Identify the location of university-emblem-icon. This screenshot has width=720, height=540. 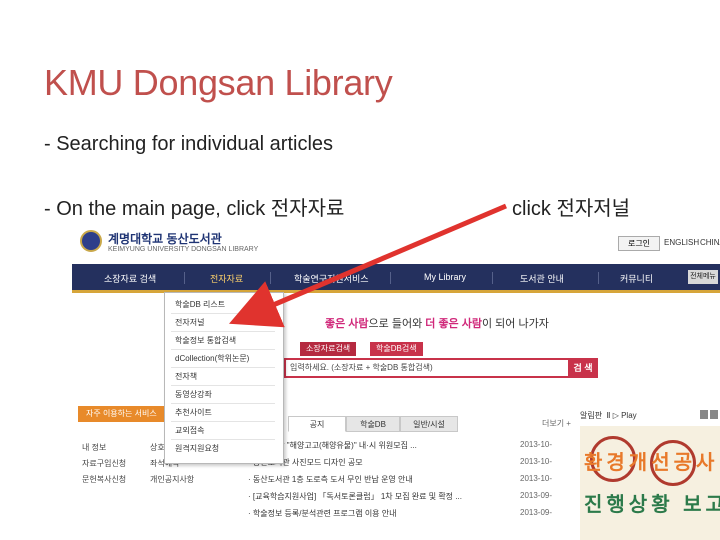
(91, 241).